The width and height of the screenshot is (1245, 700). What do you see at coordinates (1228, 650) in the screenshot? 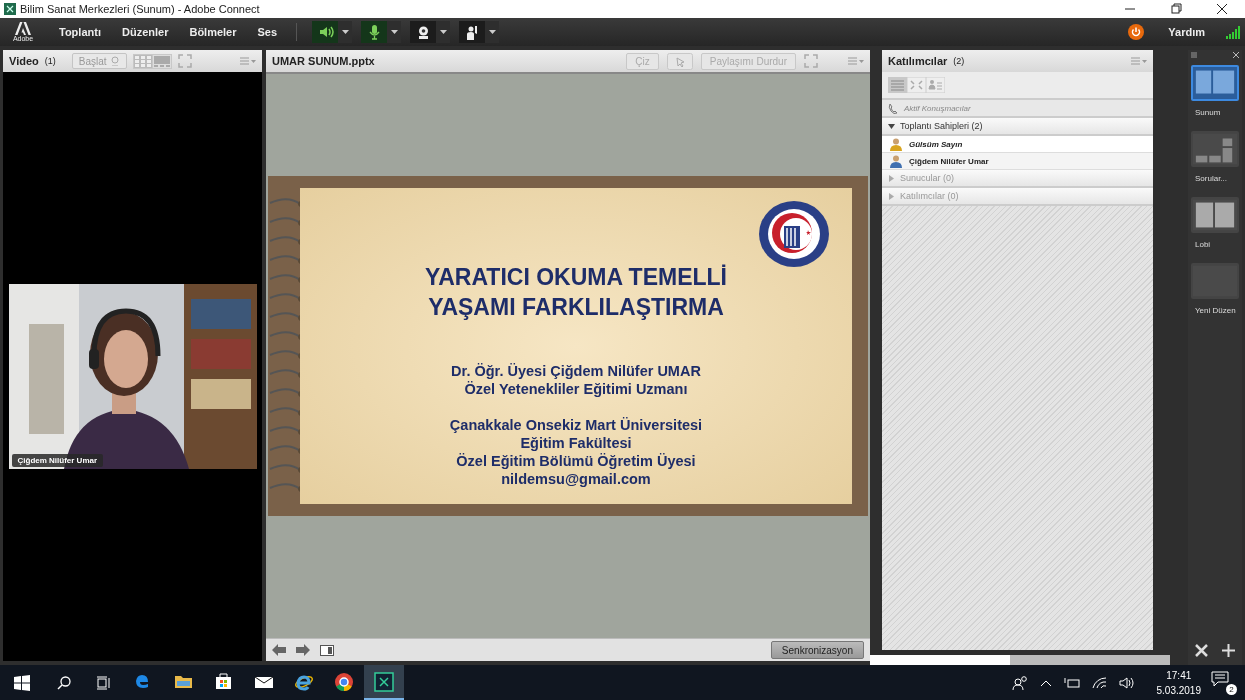
I see `add-icon` at bounding box center [1228, 650].